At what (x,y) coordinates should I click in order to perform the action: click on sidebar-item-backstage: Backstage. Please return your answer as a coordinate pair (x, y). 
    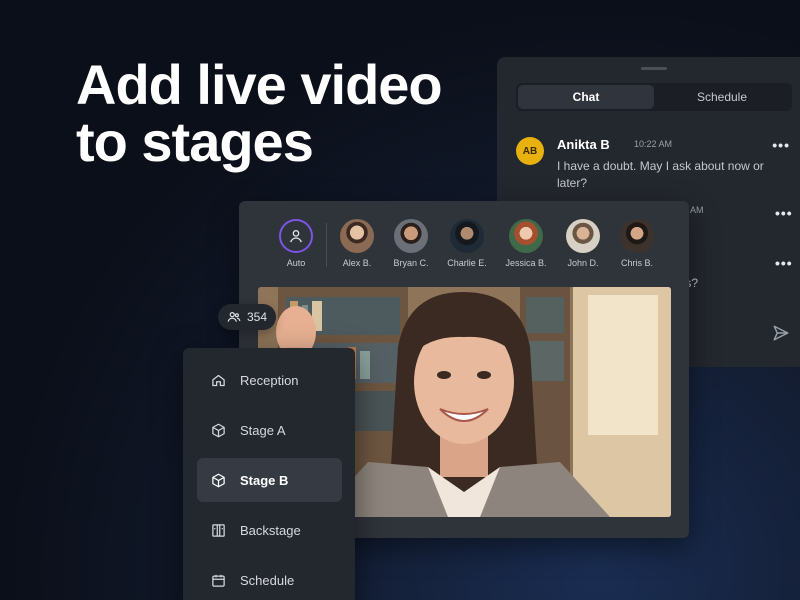
    Looking at the image, I should click on (269, 530).